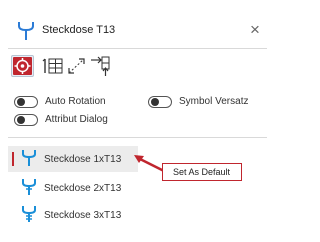 The width and height of the screenshot is (320, 242). I want to click on symbol-versatz-switch, so click(160, 102).